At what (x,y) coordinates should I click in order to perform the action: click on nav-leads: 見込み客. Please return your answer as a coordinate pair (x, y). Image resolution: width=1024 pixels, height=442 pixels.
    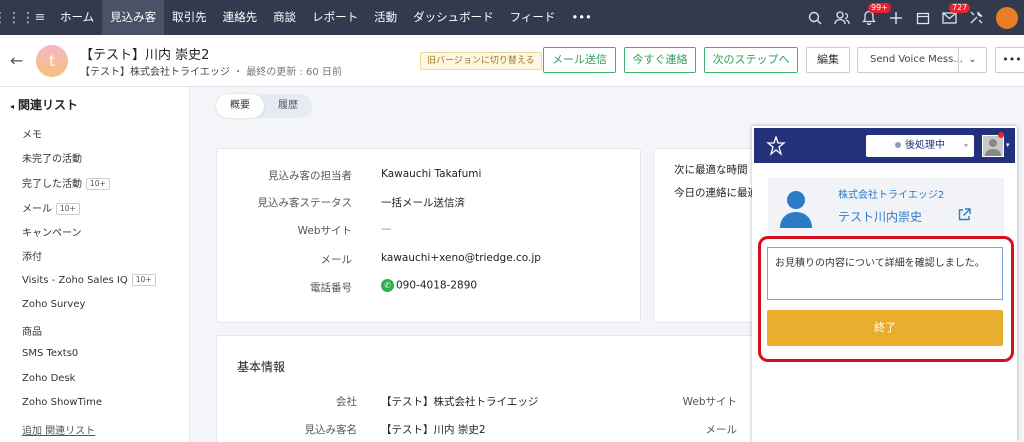
    Looking at the image, I should click on (133, 17).